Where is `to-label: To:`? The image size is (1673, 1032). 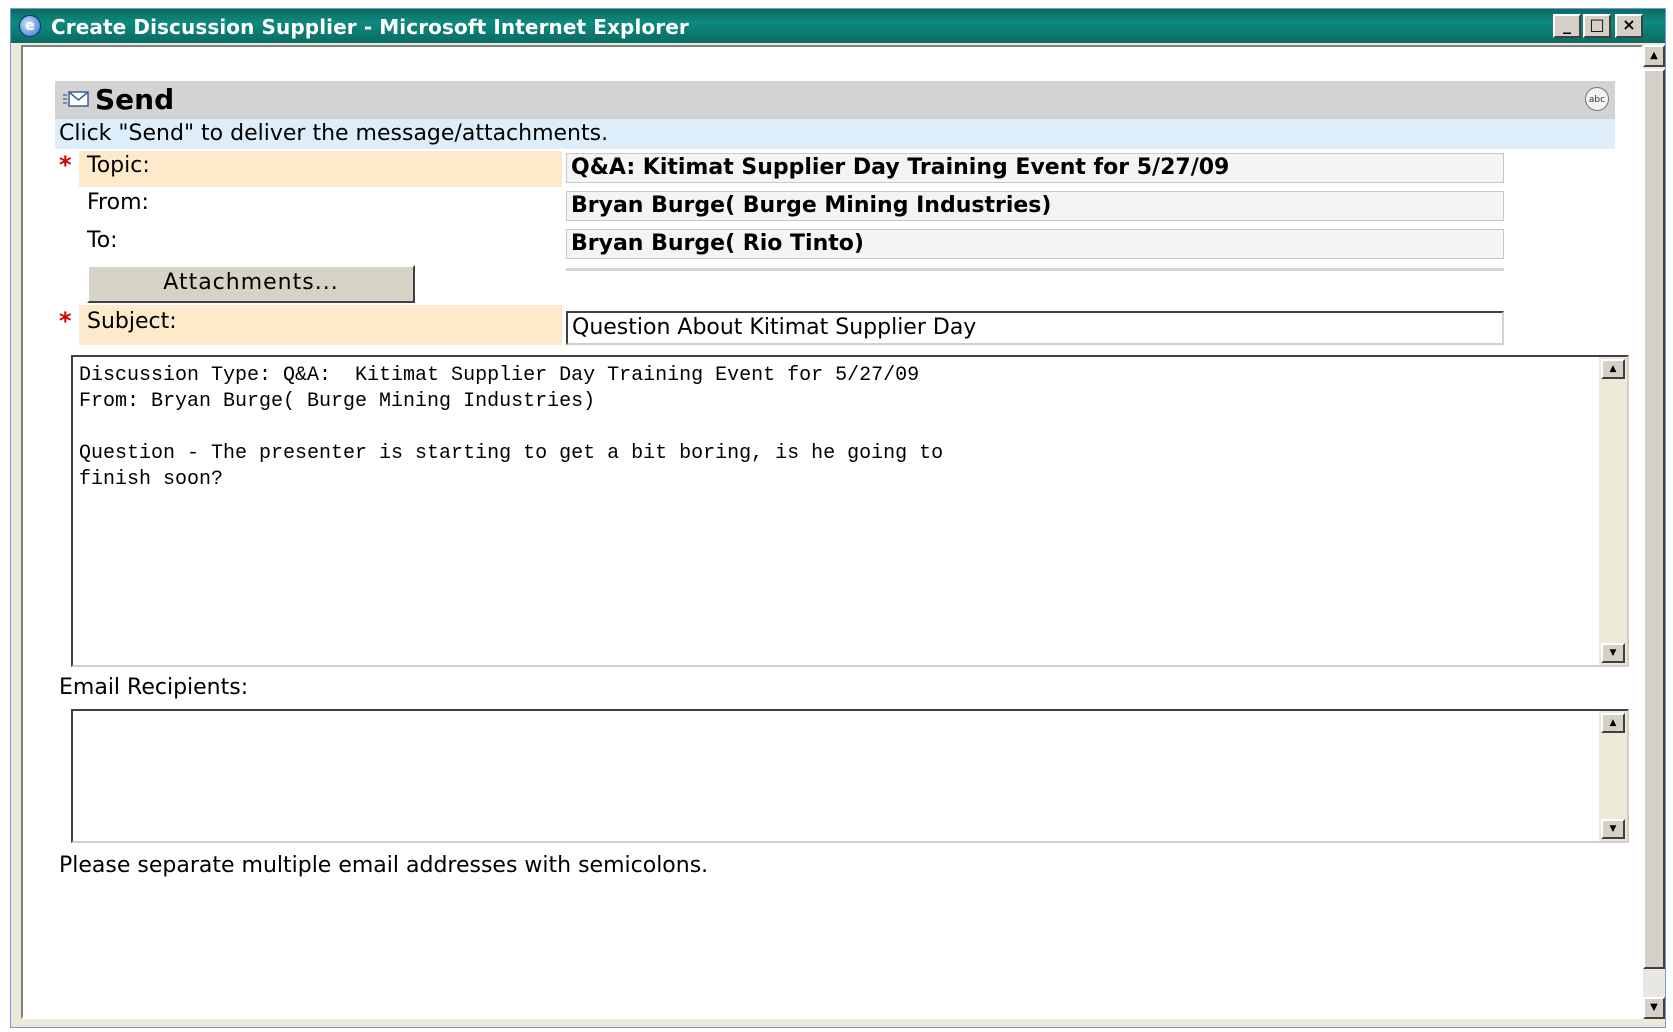 to-label: To: is located at coordinates (102, 240).